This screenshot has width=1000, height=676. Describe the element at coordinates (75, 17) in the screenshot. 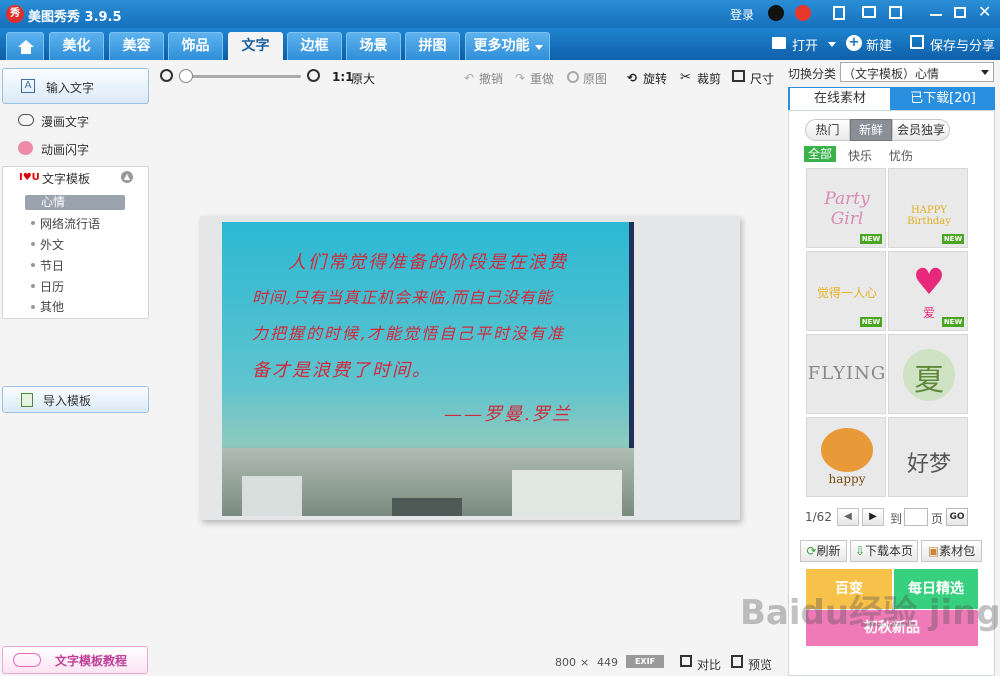

I see `app-title: 美图秀秀 3.9.5` at that location.